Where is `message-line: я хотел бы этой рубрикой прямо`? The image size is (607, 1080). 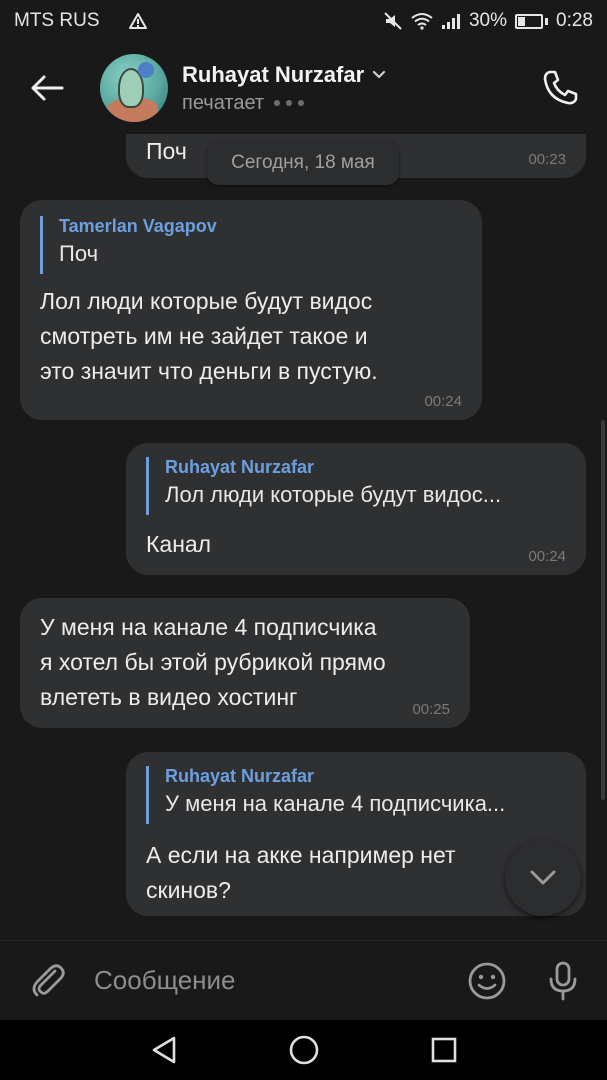
message-line: я хотел бы этой рубрикой прямо is located at coordinates (213, 662).